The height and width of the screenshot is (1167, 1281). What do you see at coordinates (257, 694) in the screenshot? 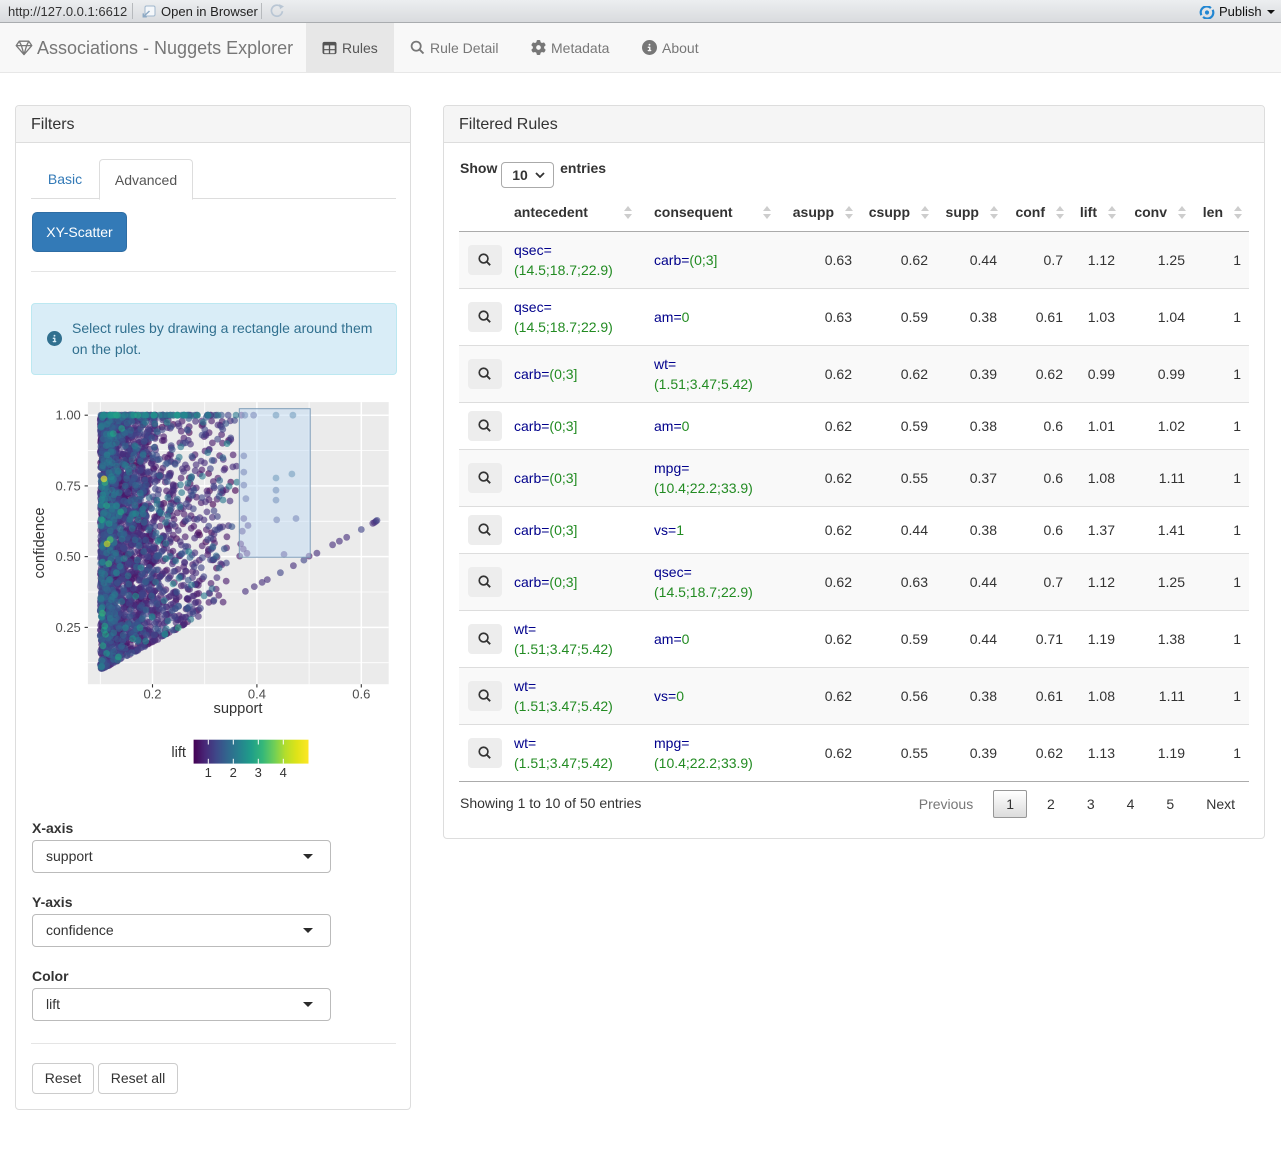
I see `svg-text: 0.4` at bounding box center [257, 694].